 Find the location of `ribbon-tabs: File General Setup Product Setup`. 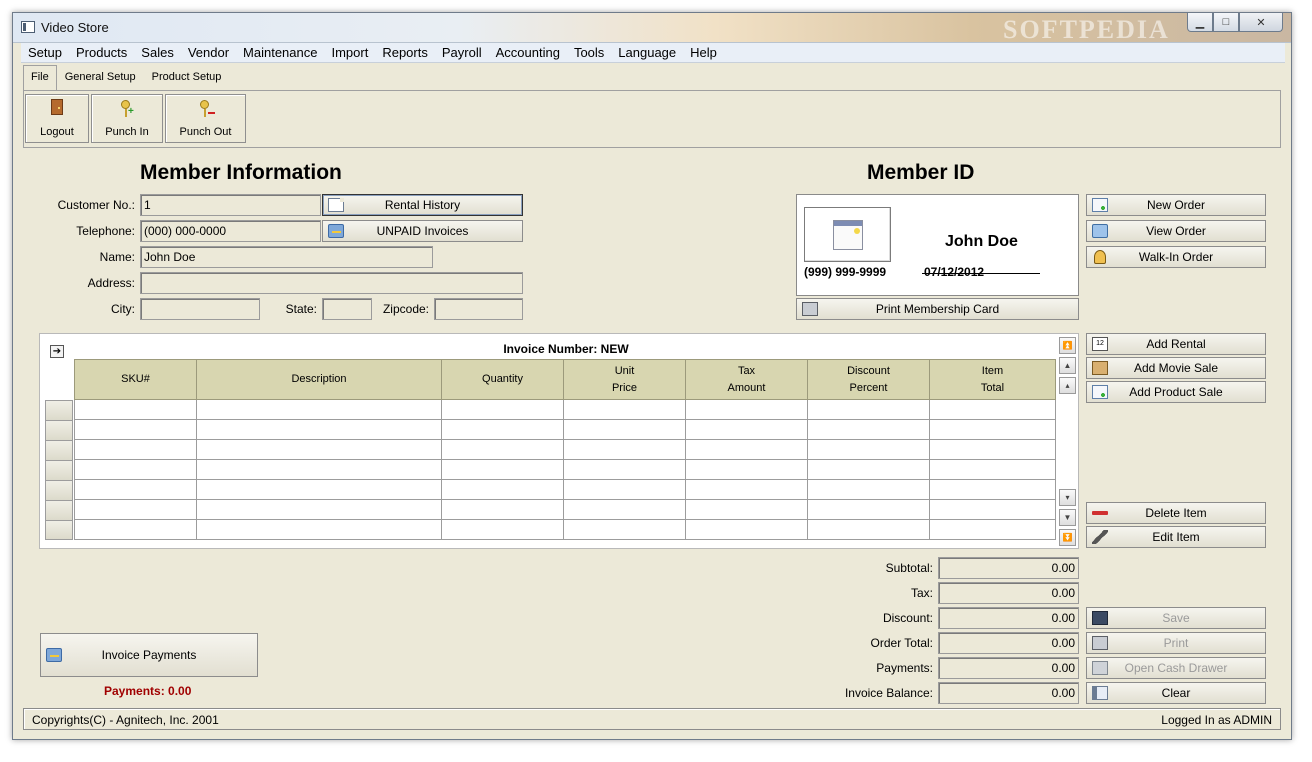

ribbon-tabs: File General Setup Product Setup is located at coordinates (126, 77).